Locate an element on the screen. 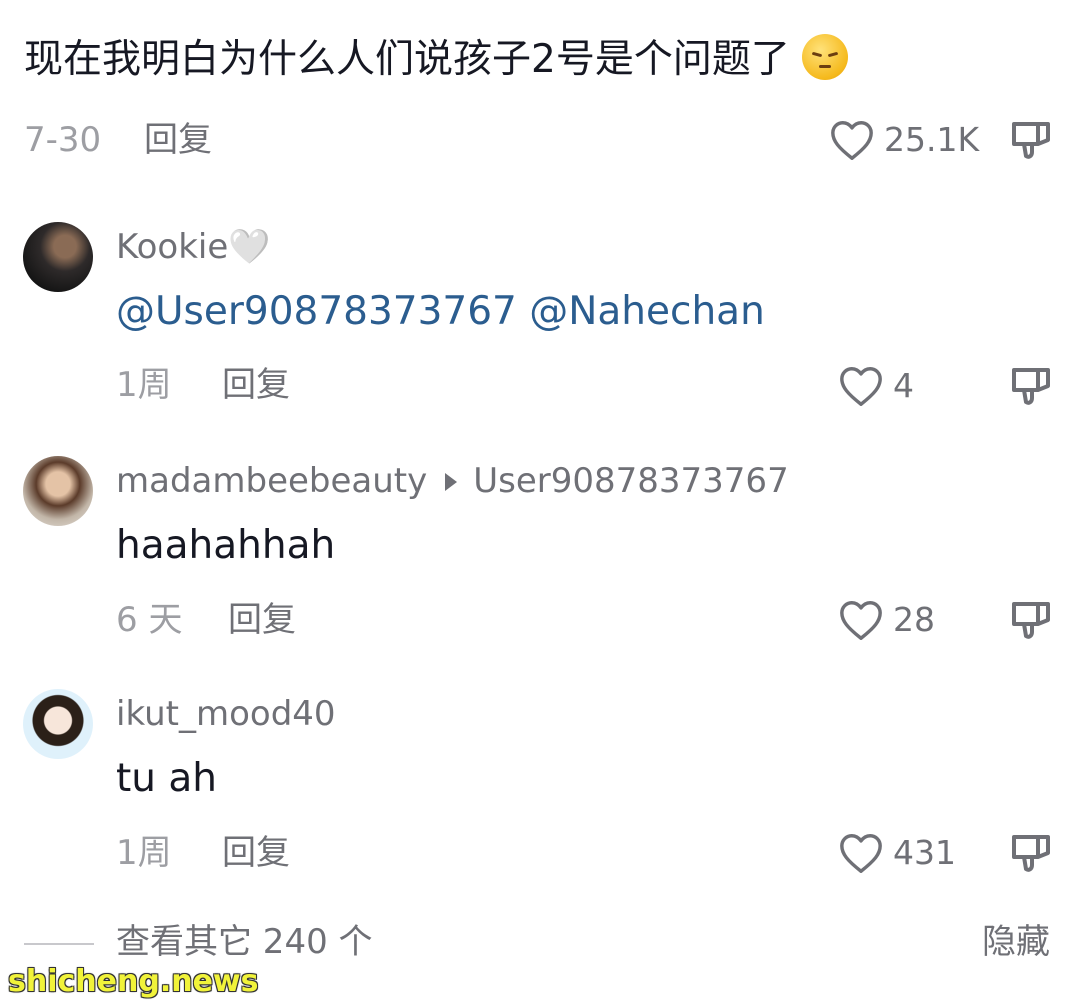  reply-arrow-icon is located at coordinates (451, 482).